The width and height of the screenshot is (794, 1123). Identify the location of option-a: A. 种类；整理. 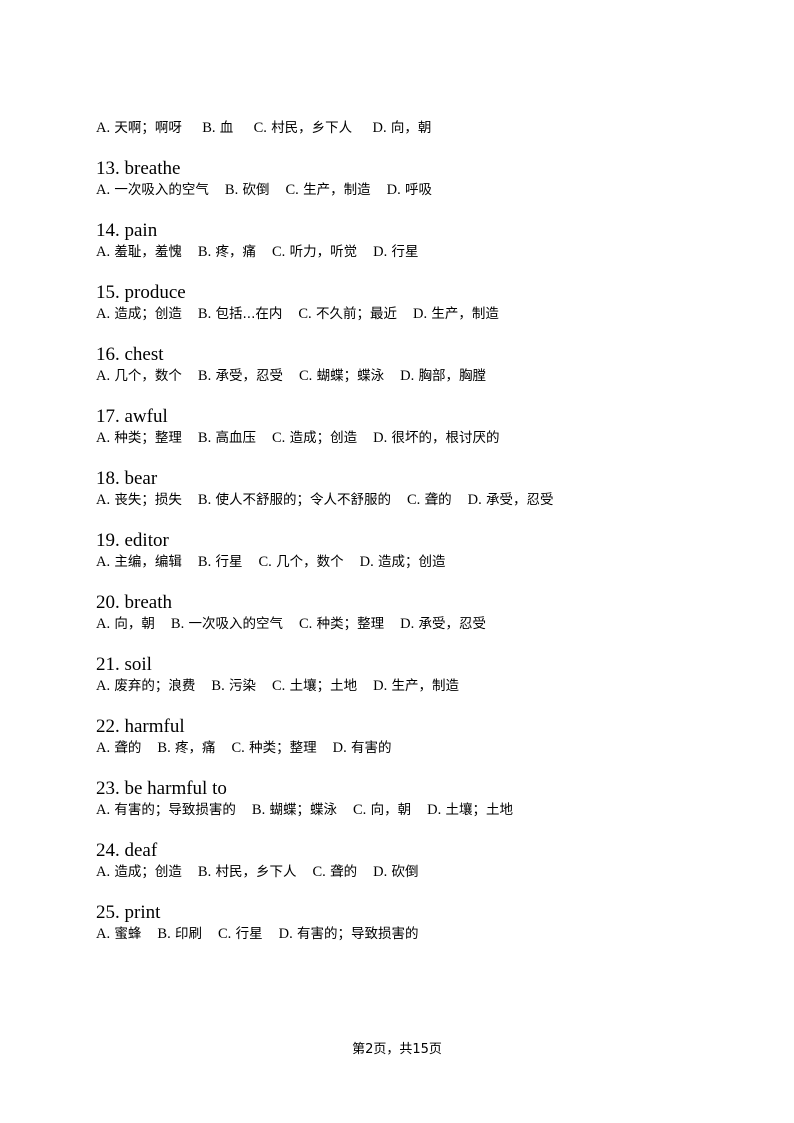
(139, 438).